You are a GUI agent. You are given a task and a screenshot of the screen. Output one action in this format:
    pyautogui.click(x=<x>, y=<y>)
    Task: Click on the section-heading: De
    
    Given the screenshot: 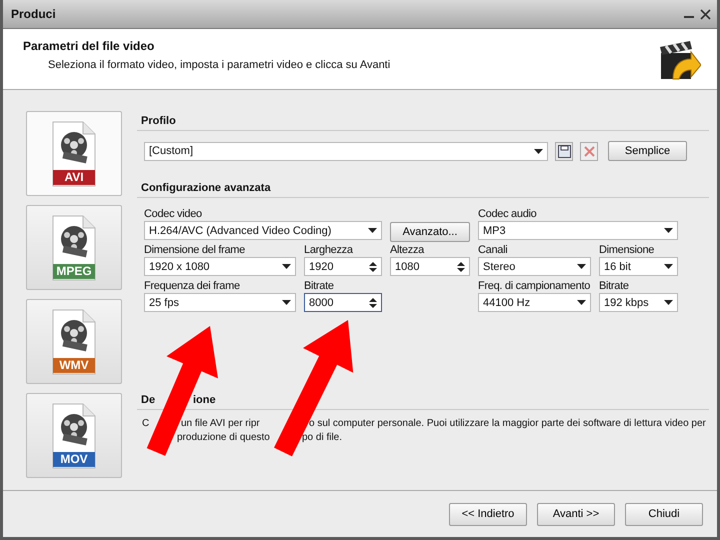 What is the action you would take?
    pyautogui.click(x=148, y=400)
    